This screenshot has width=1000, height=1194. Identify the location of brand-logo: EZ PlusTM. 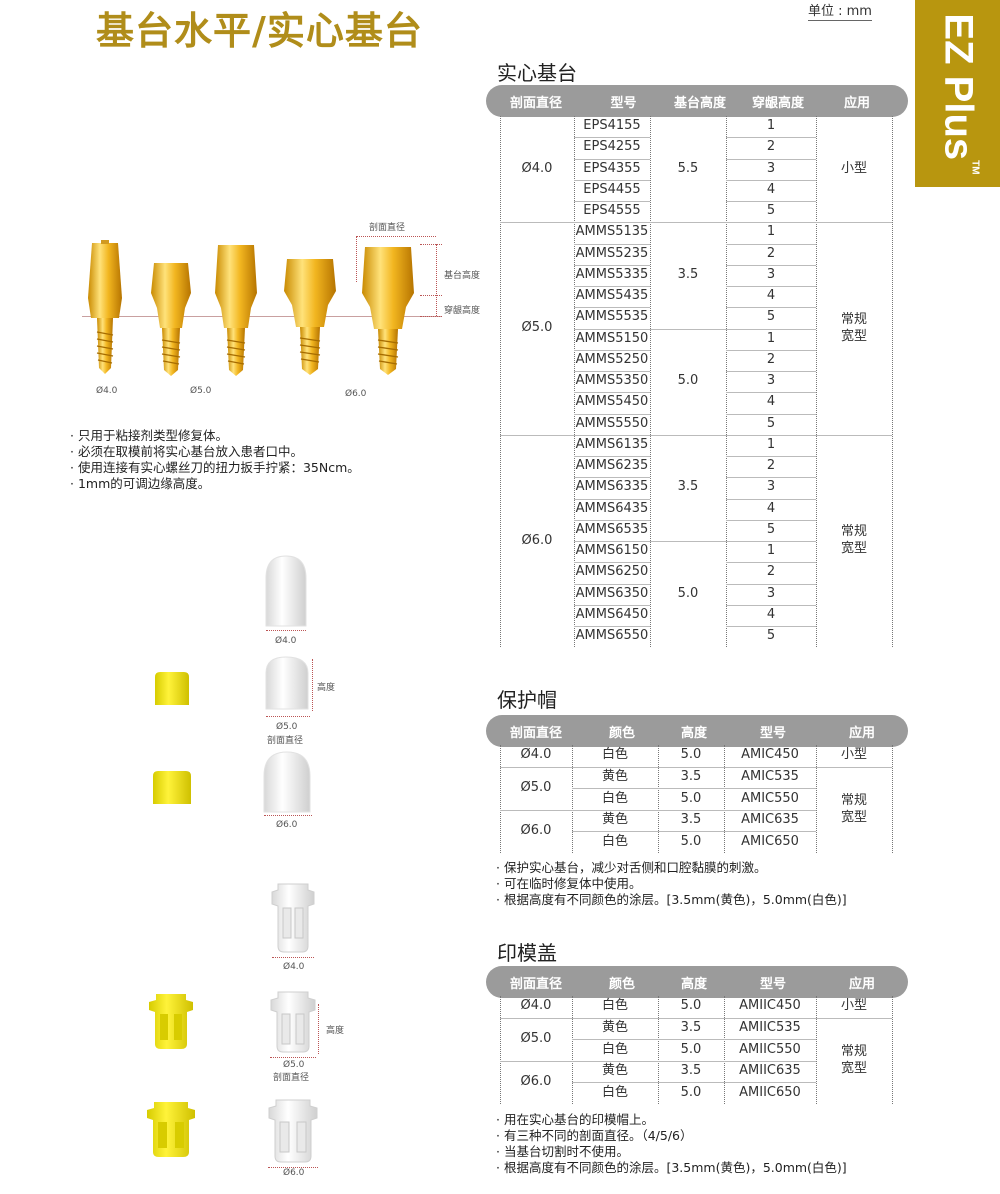
(958, 93).